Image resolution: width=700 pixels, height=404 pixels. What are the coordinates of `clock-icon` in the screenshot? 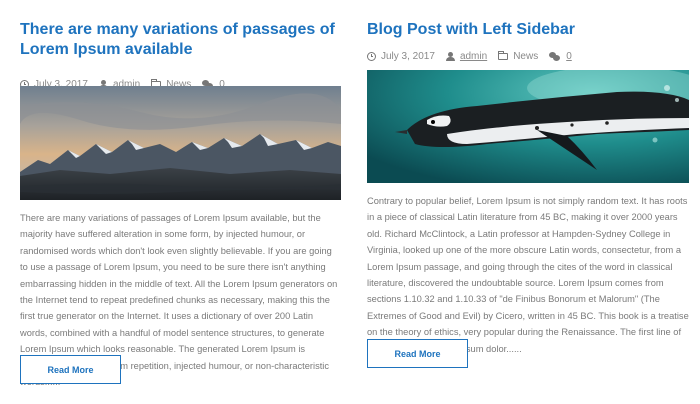 It's located at (371, 56).